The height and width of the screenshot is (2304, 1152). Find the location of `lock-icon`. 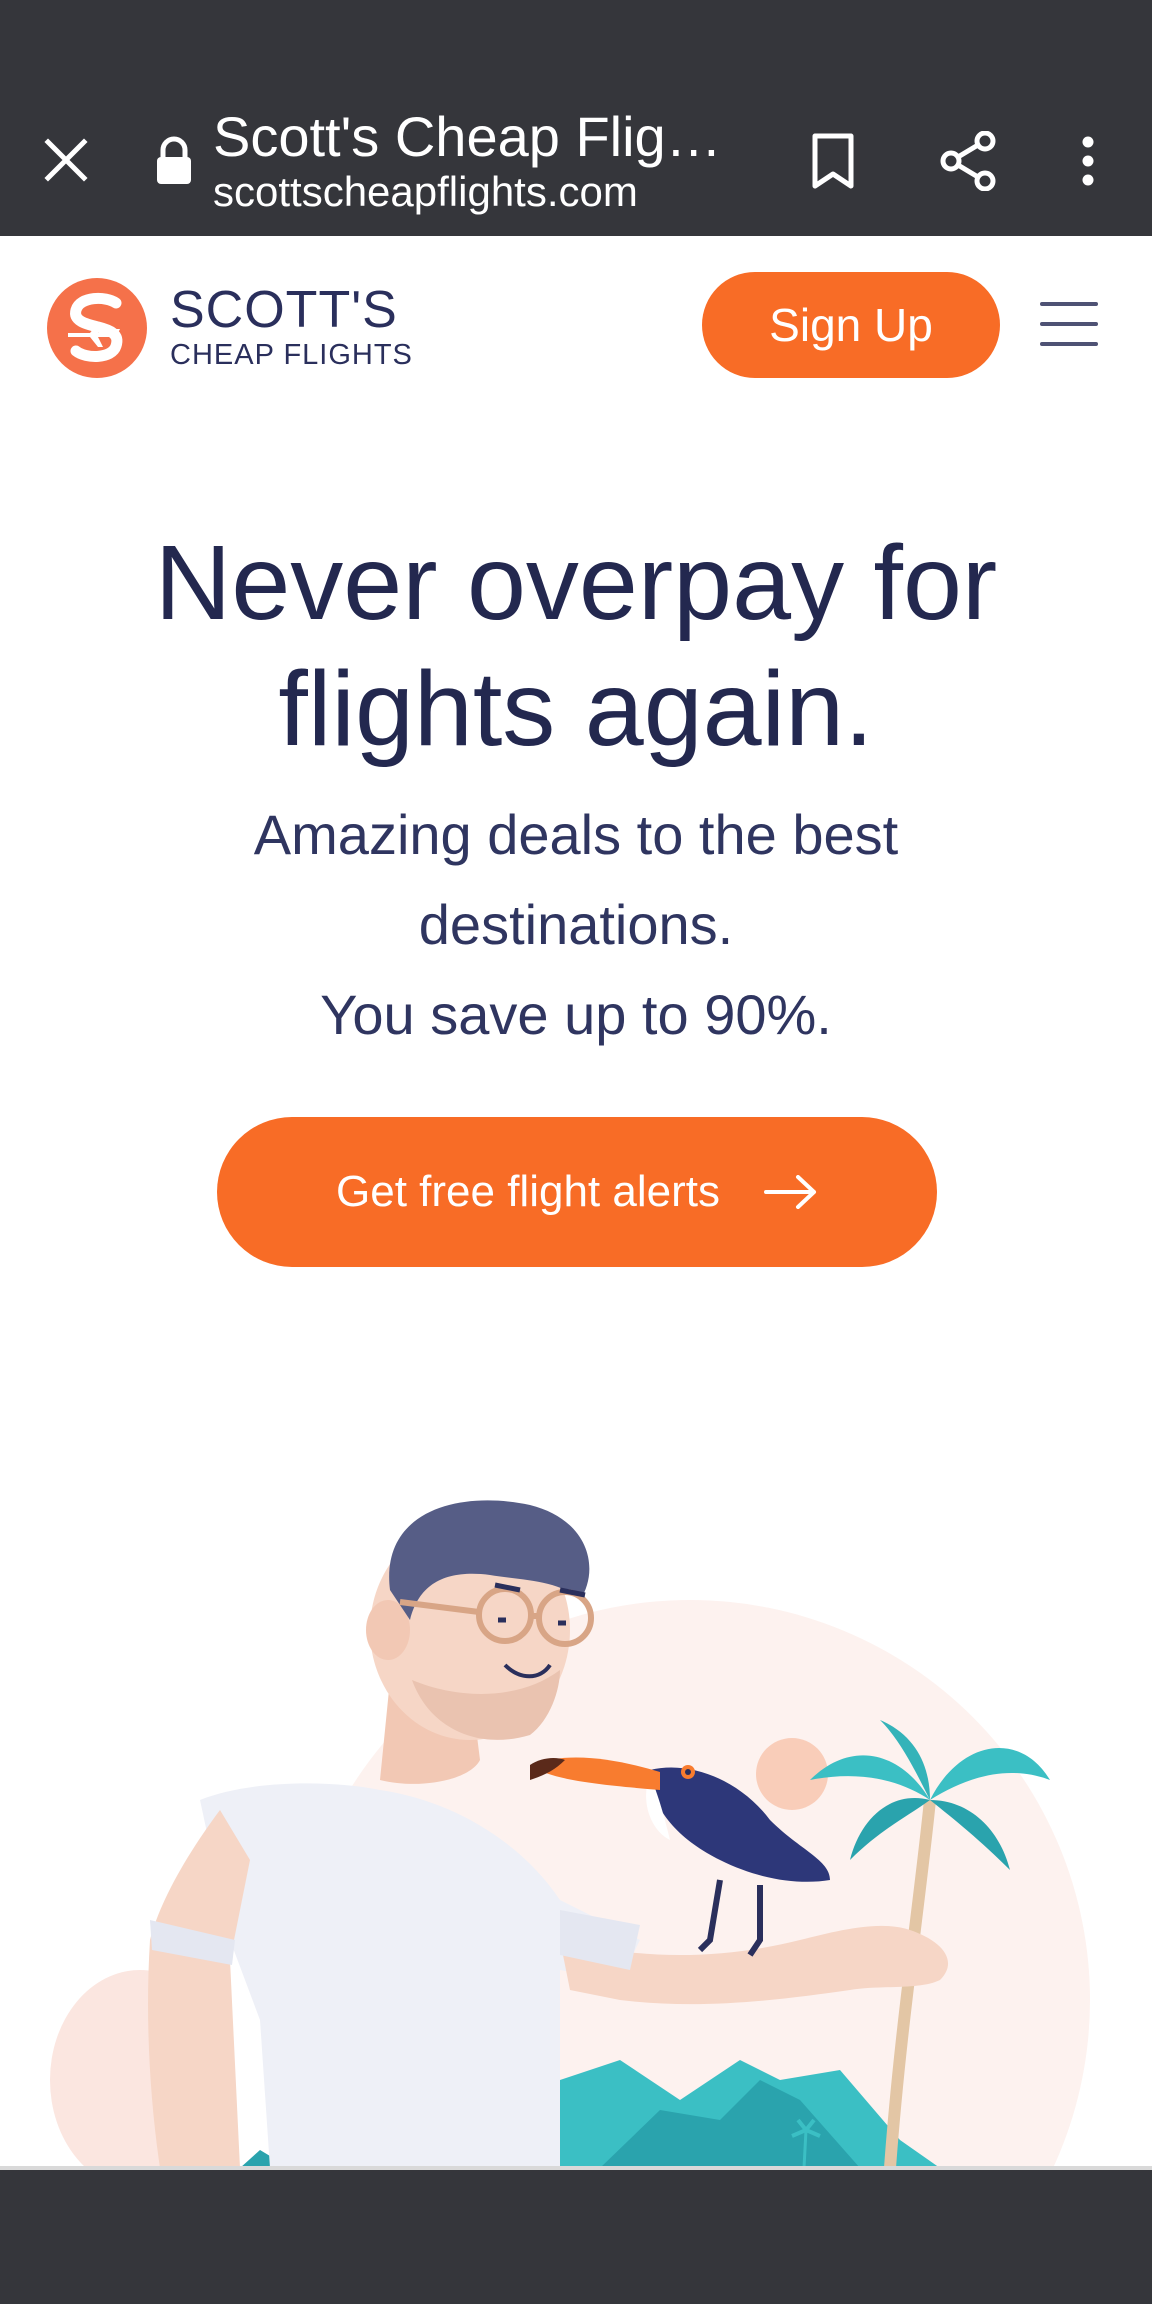

lock-icon is located at coordinates (174, 161).